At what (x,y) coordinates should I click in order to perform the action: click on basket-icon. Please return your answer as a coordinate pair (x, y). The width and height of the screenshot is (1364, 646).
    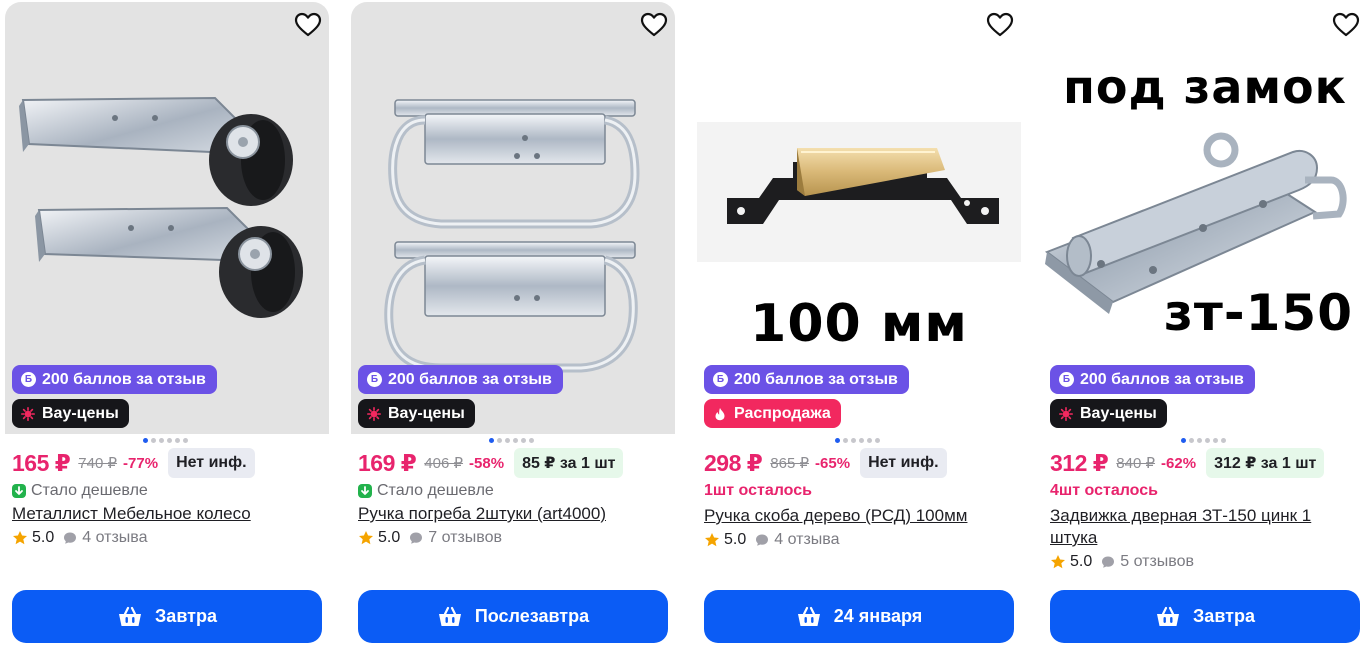
    Looking at the image, I should click on (130, 616).